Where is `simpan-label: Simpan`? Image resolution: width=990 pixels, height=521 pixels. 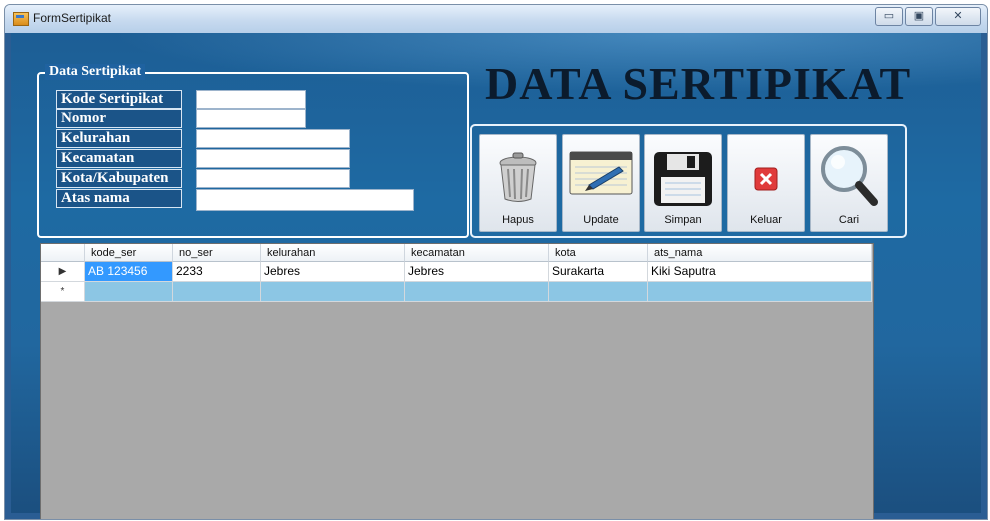
simpan-label: Simpan is located at coordinates (683, 220).